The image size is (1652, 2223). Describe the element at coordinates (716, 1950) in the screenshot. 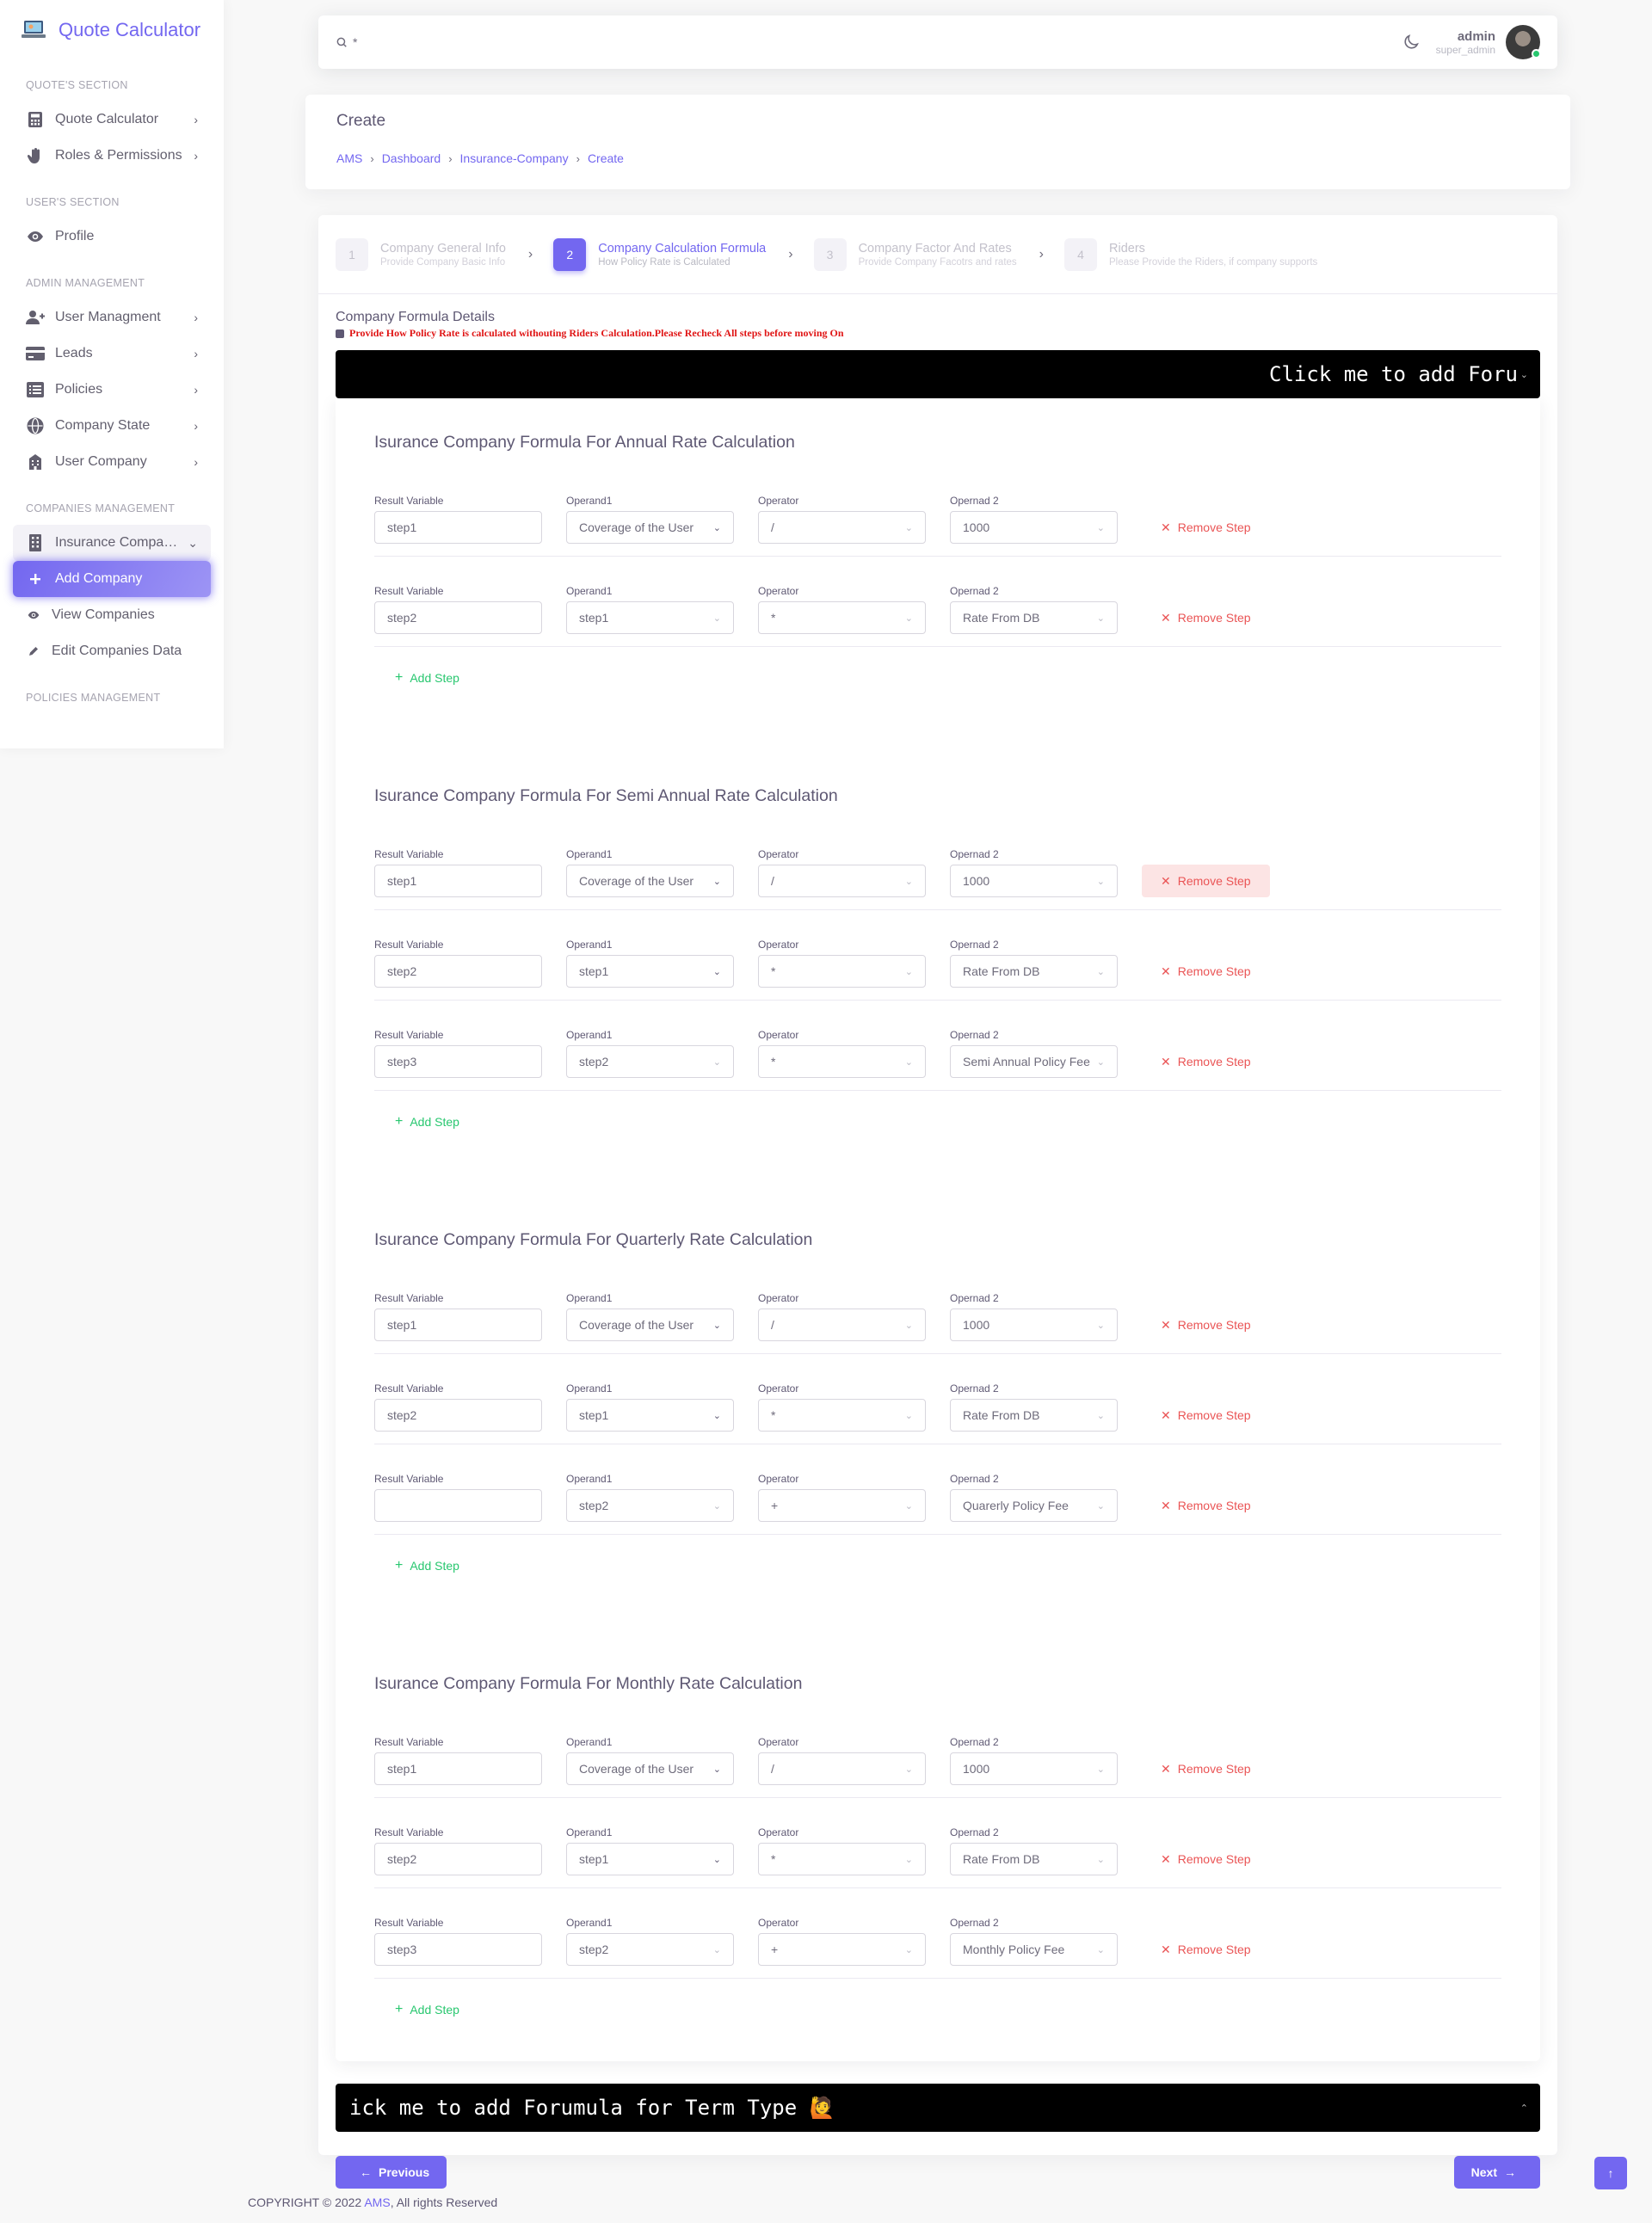

I see `chevron-down-icon: ⌄` at that location.